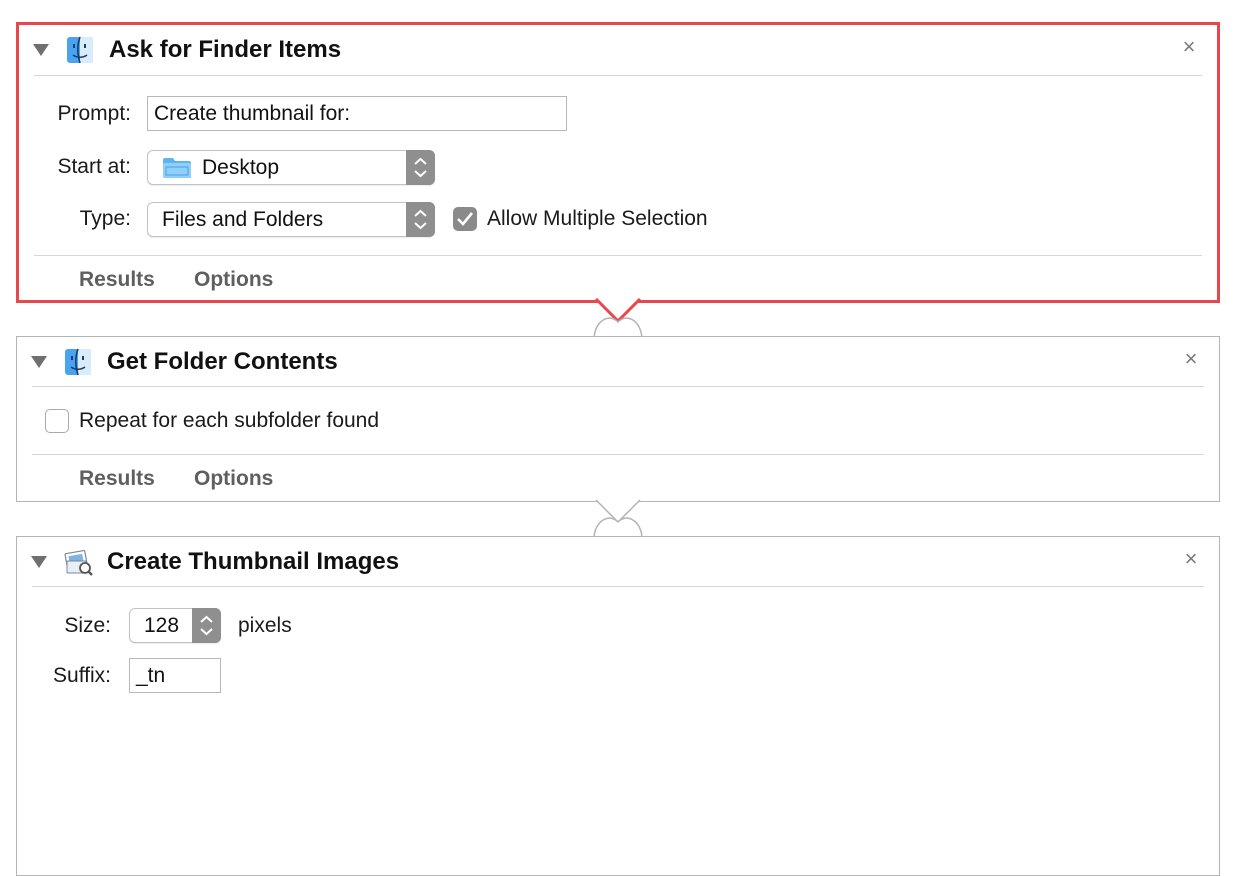  What do you see at coordinates (177, 168) in the screenshot?
I see `folder-icon` at bounding box center [177, 168].